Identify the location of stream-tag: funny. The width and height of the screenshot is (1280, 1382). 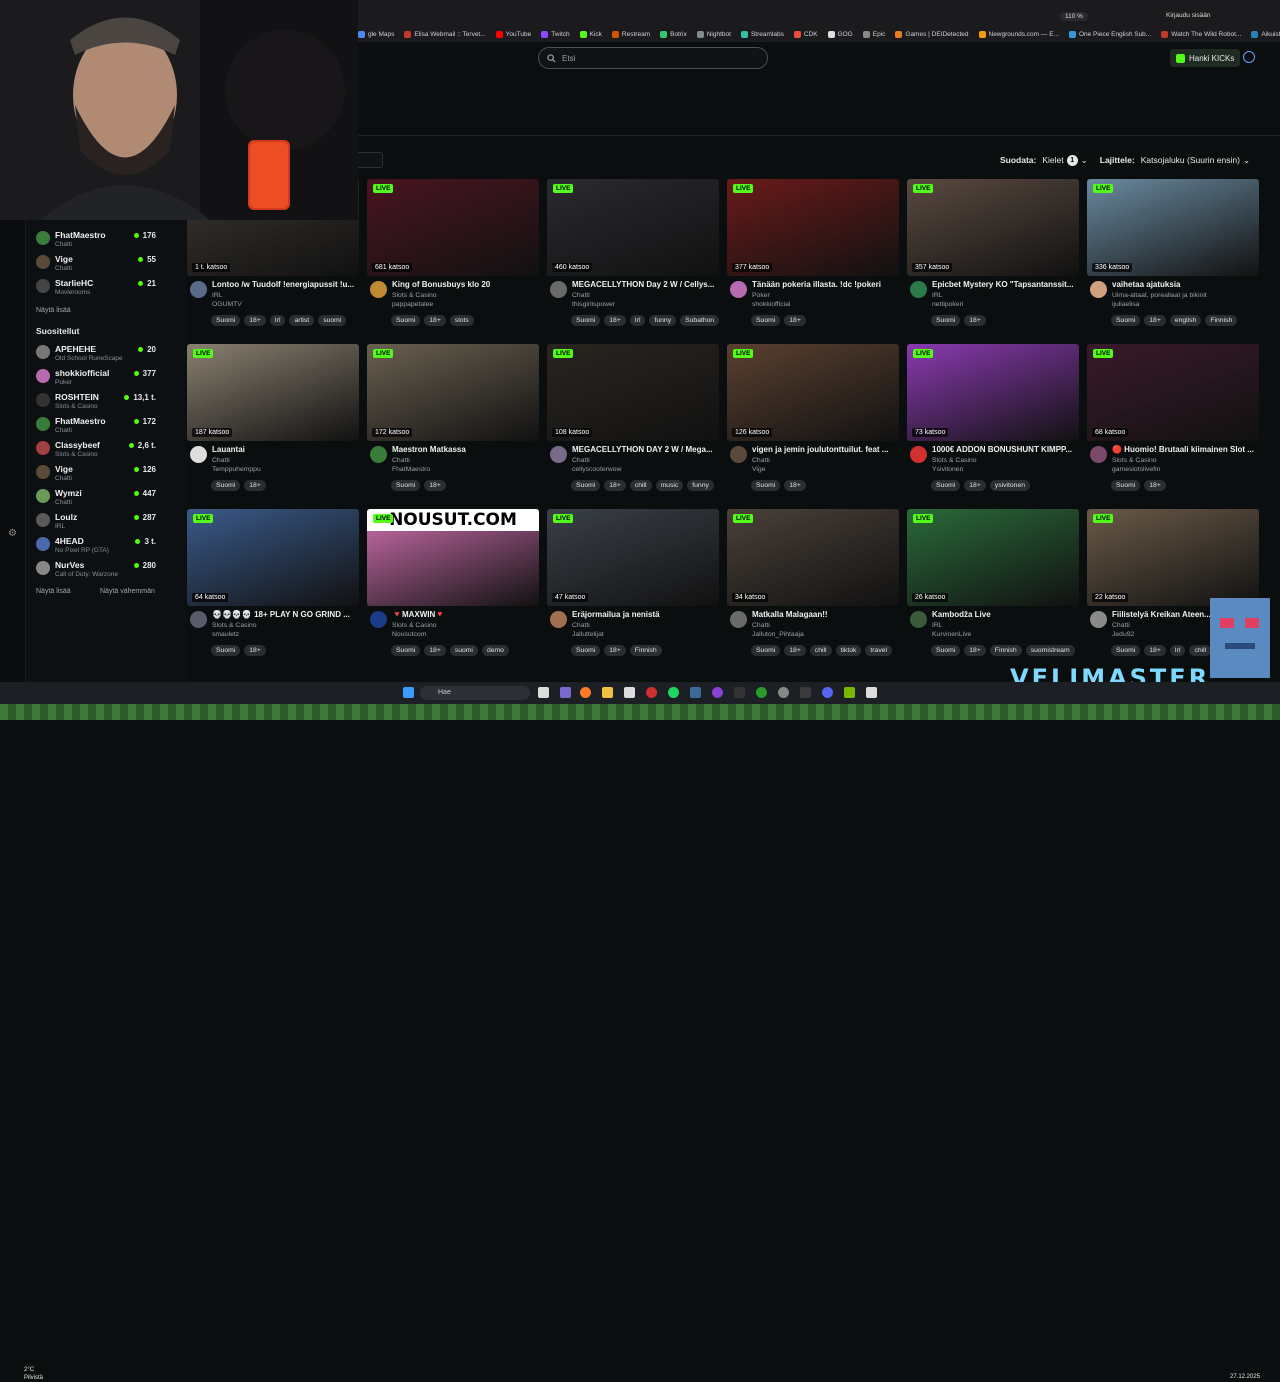
(700, 485).